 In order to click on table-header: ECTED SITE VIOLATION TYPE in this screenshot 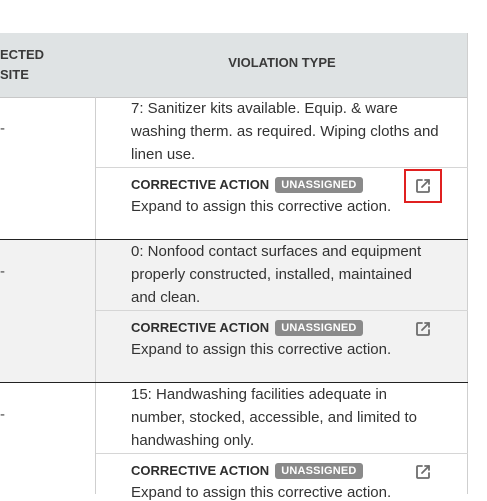, I will do `click(234, 65)`.